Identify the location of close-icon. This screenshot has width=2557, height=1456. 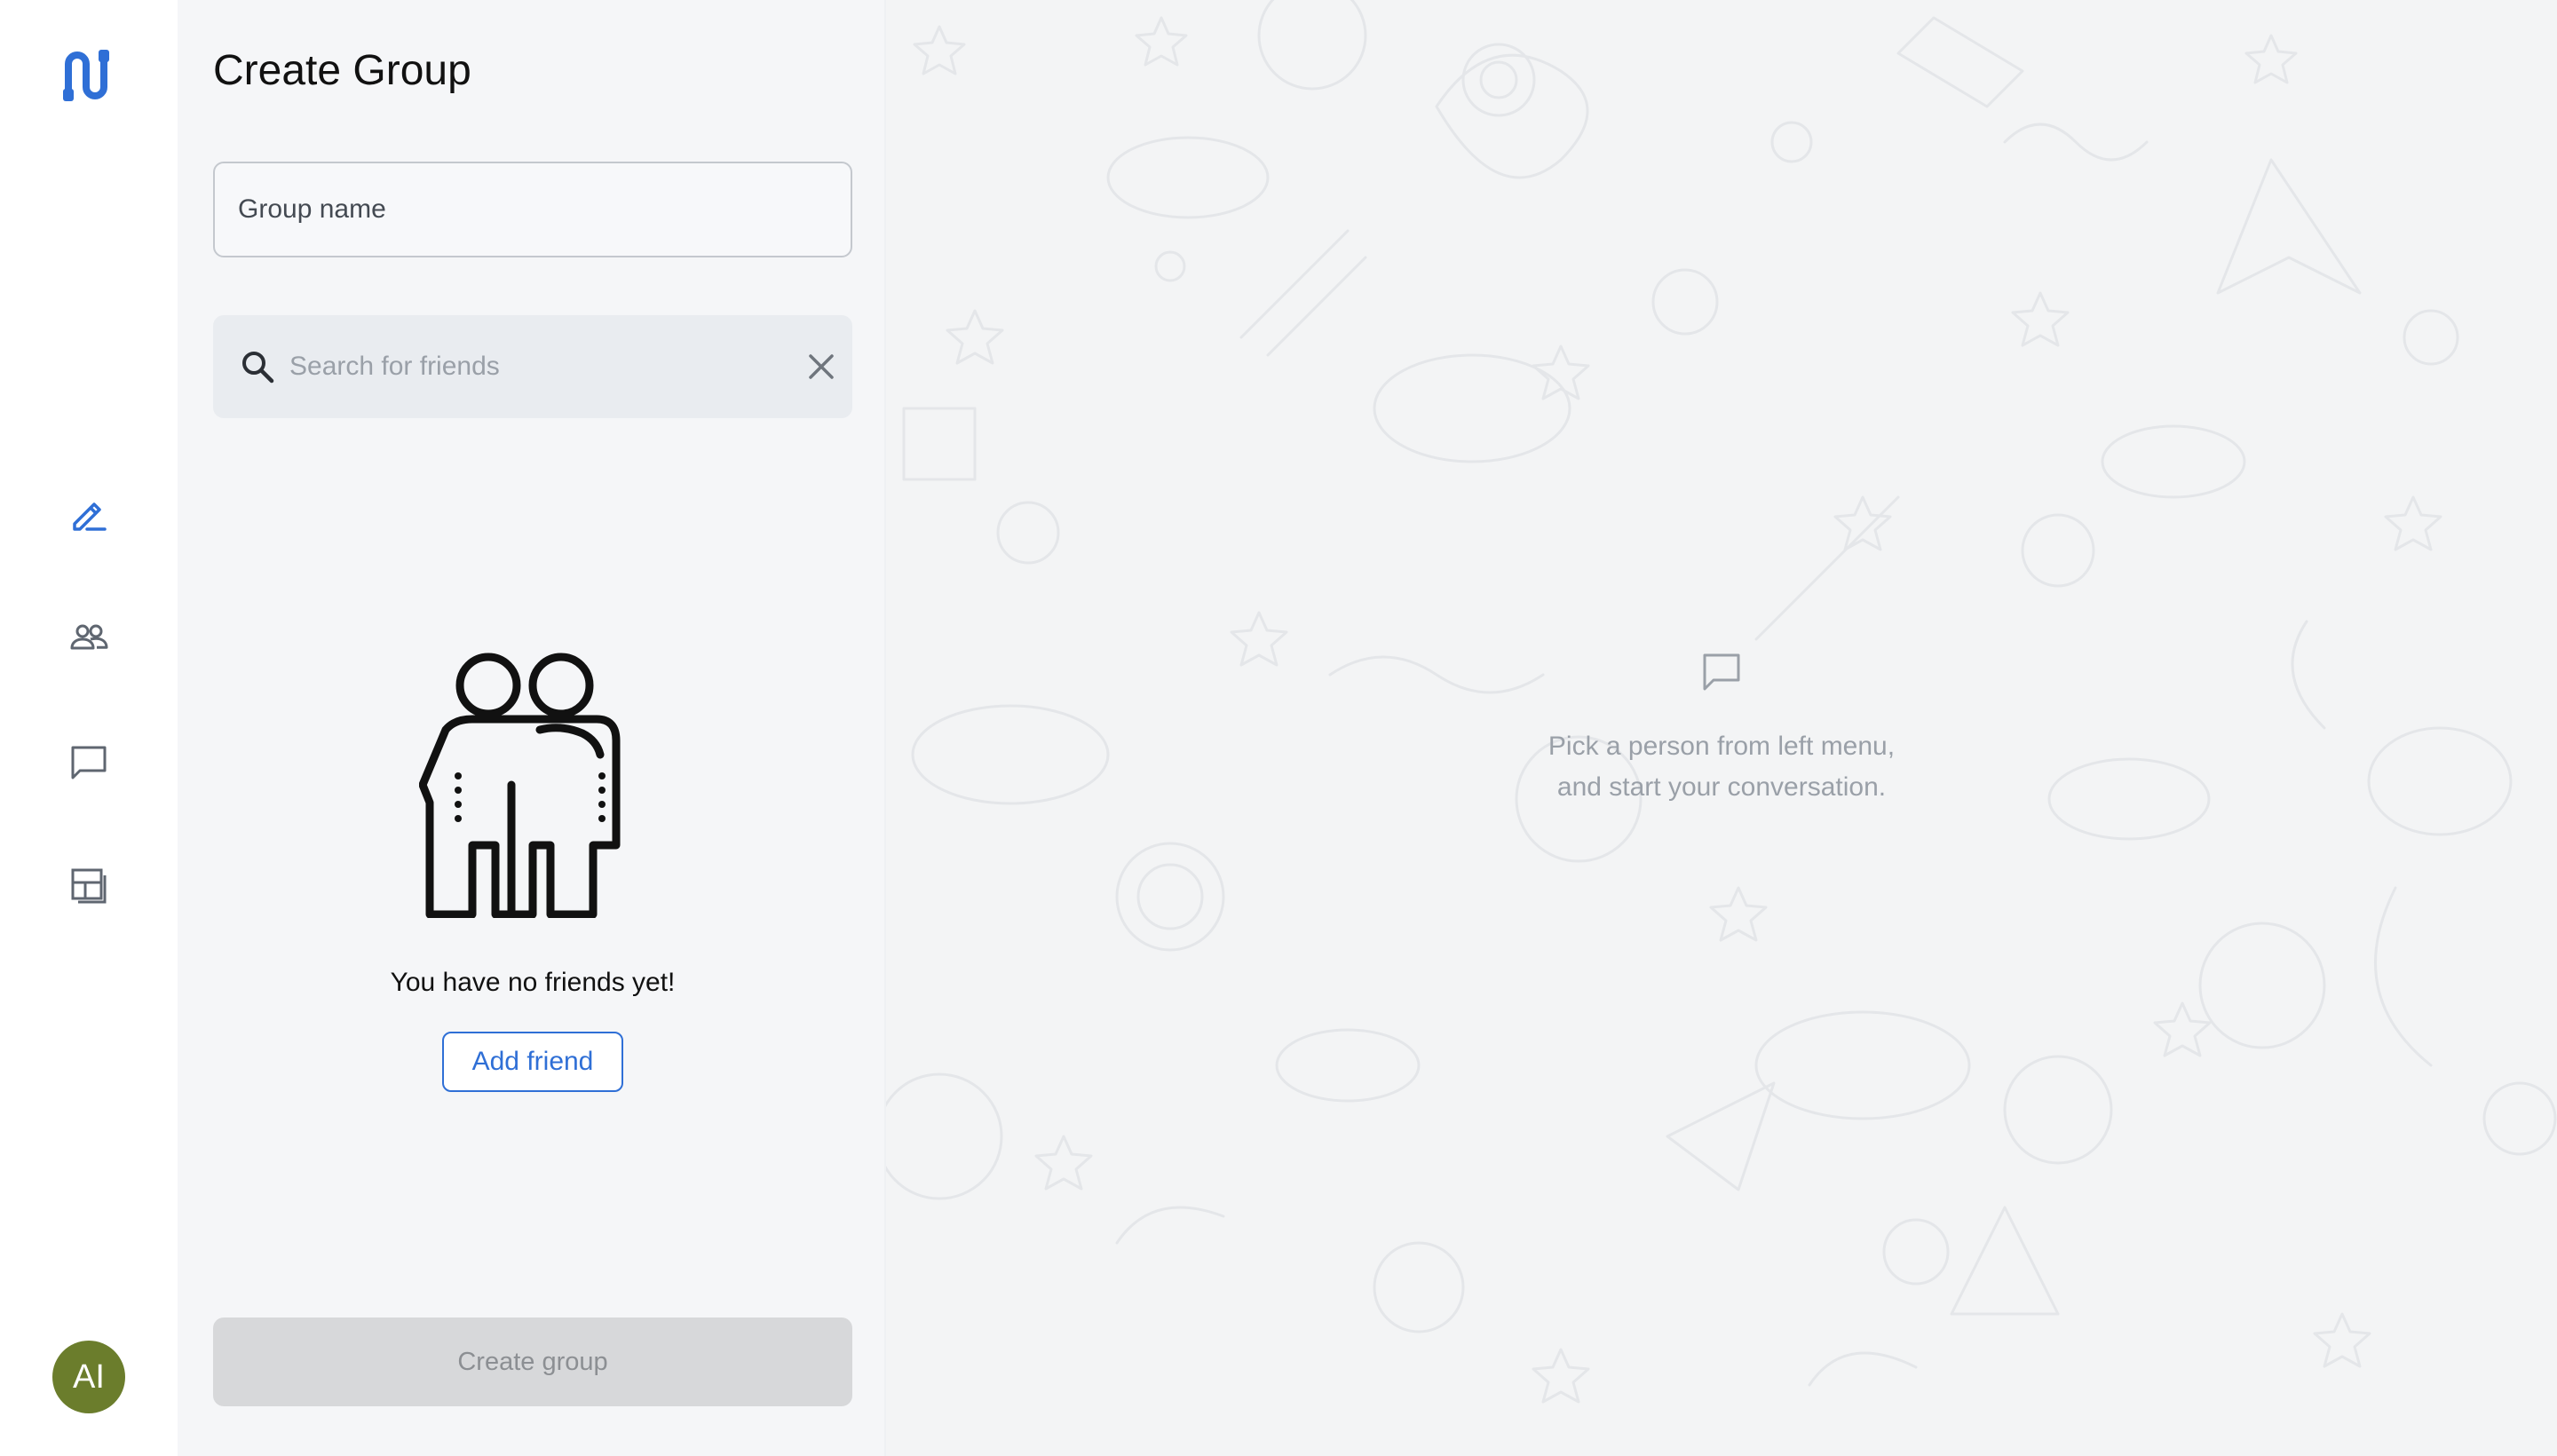
(821, 366).